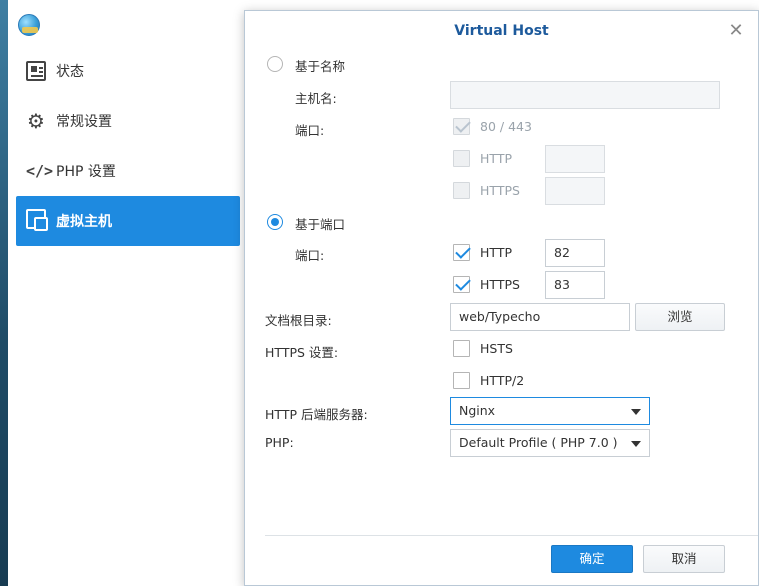 The height and width of the screenshot is (586, 759). I want to click on hsts-checkbox, so click(461, 348).